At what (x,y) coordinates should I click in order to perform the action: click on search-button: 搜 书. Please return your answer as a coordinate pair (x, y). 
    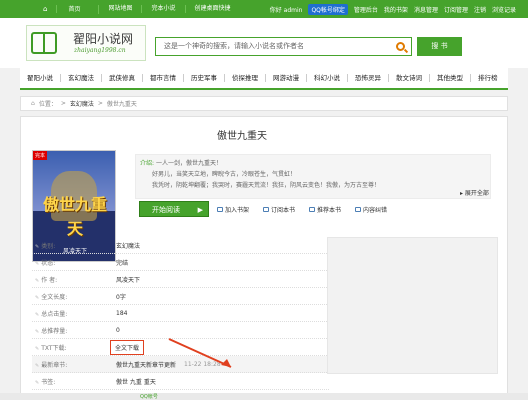
    Looking at the image, I should click on (439, 46).